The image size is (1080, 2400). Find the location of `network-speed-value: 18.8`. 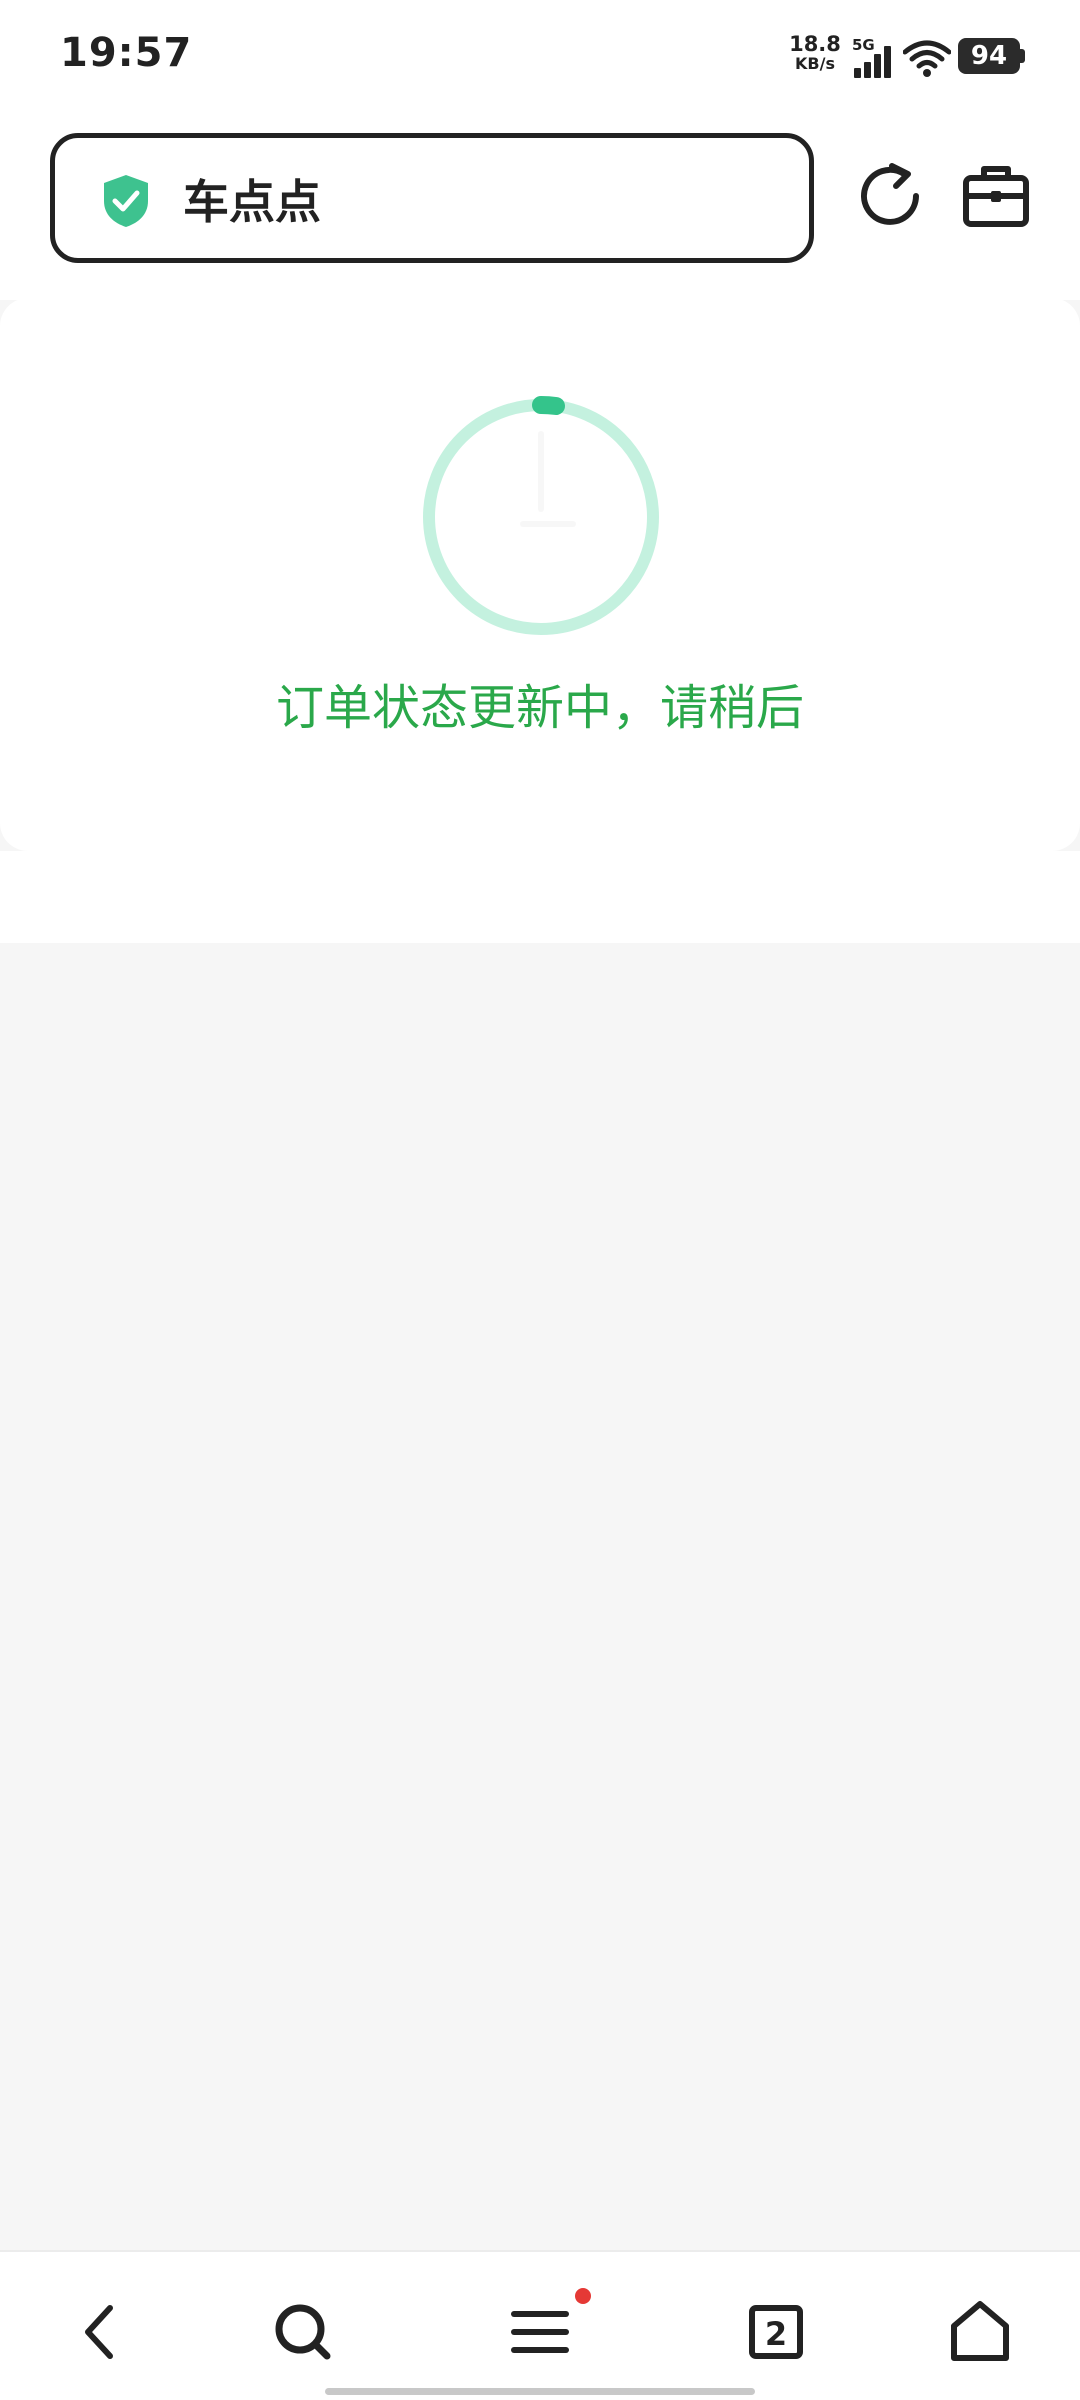

network-speed-value: 18.8 is located at coordinates (815, 44).